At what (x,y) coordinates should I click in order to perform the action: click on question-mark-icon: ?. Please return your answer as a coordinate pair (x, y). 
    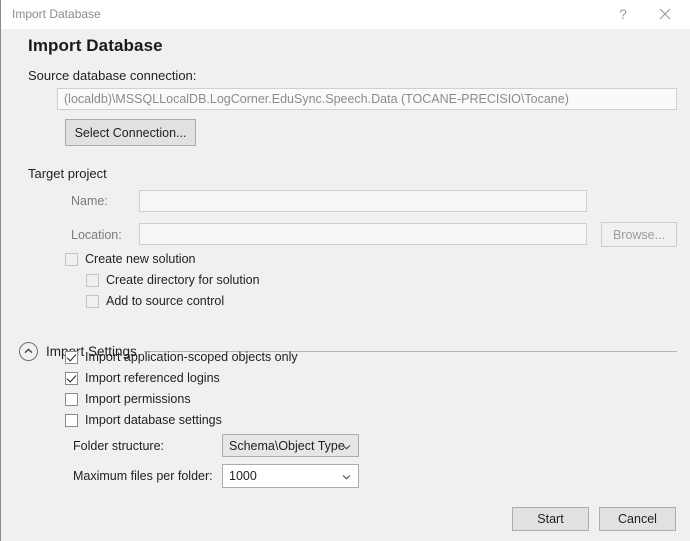
    Looking at the image, I should click on (623, 14).